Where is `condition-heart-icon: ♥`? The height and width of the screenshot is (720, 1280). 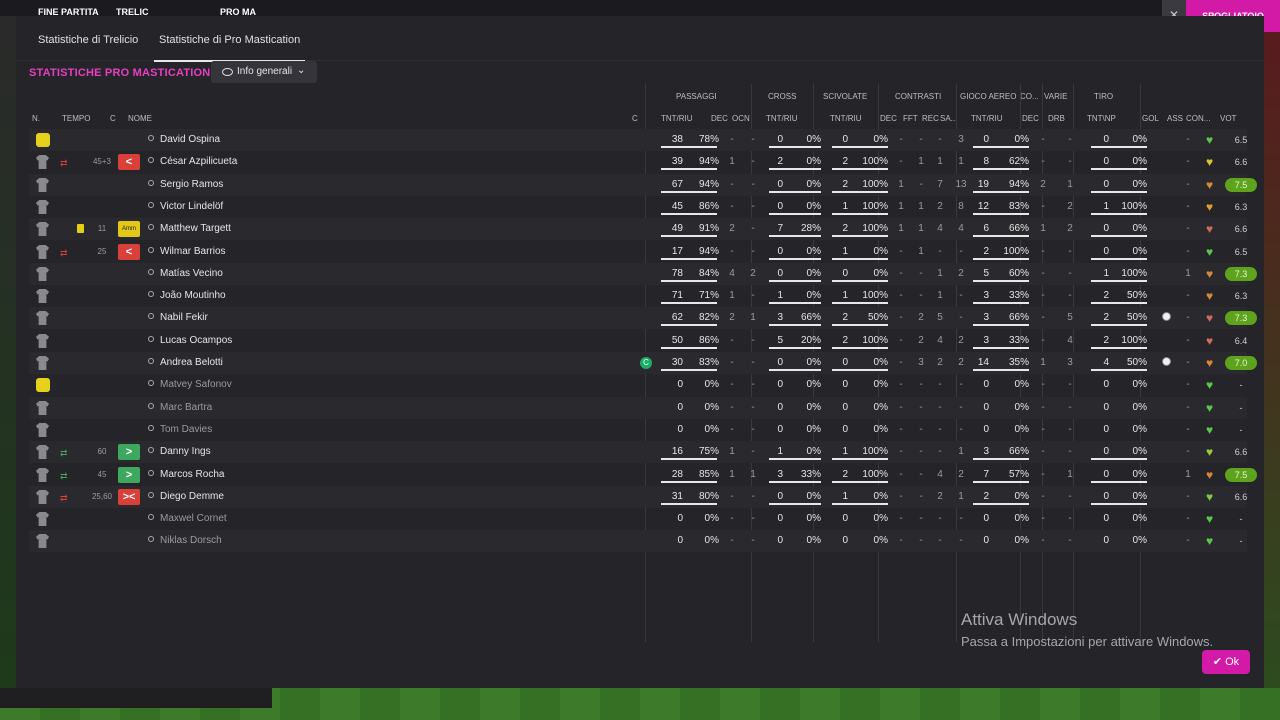 condition-heart-icon: ♥ is located at coordinates (1210, 408).